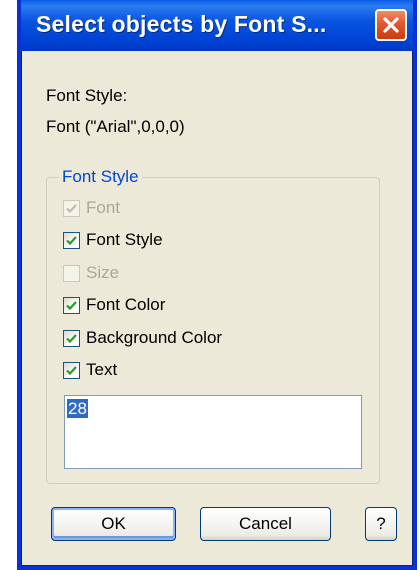 The width and height of the screenshot is (420, 570). What do you see at coordinates (265, 524) in the screenshot?
I see `cancel-button: Cancel` at bounding box center [265, 524].